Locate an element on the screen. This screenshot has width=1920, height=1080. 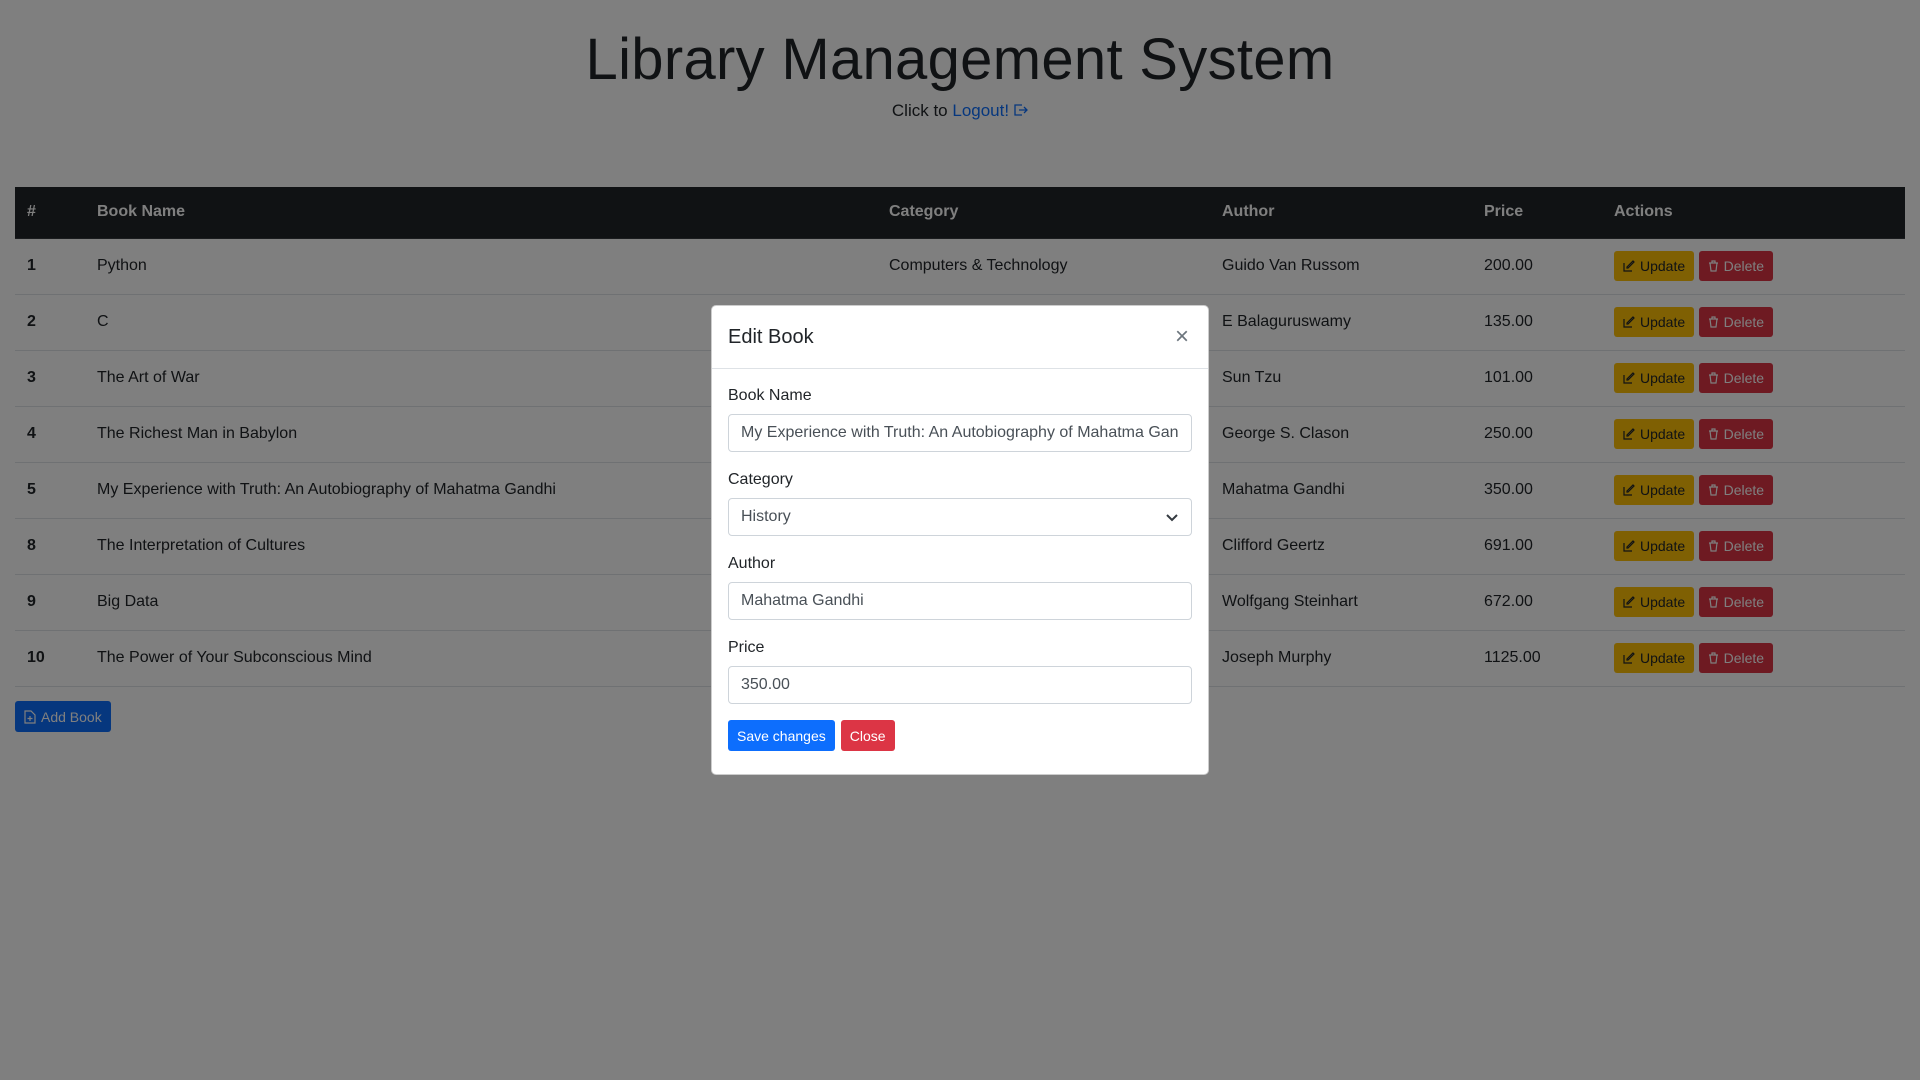
save-changes-button: Save changes is located at coordinates (781, 735).